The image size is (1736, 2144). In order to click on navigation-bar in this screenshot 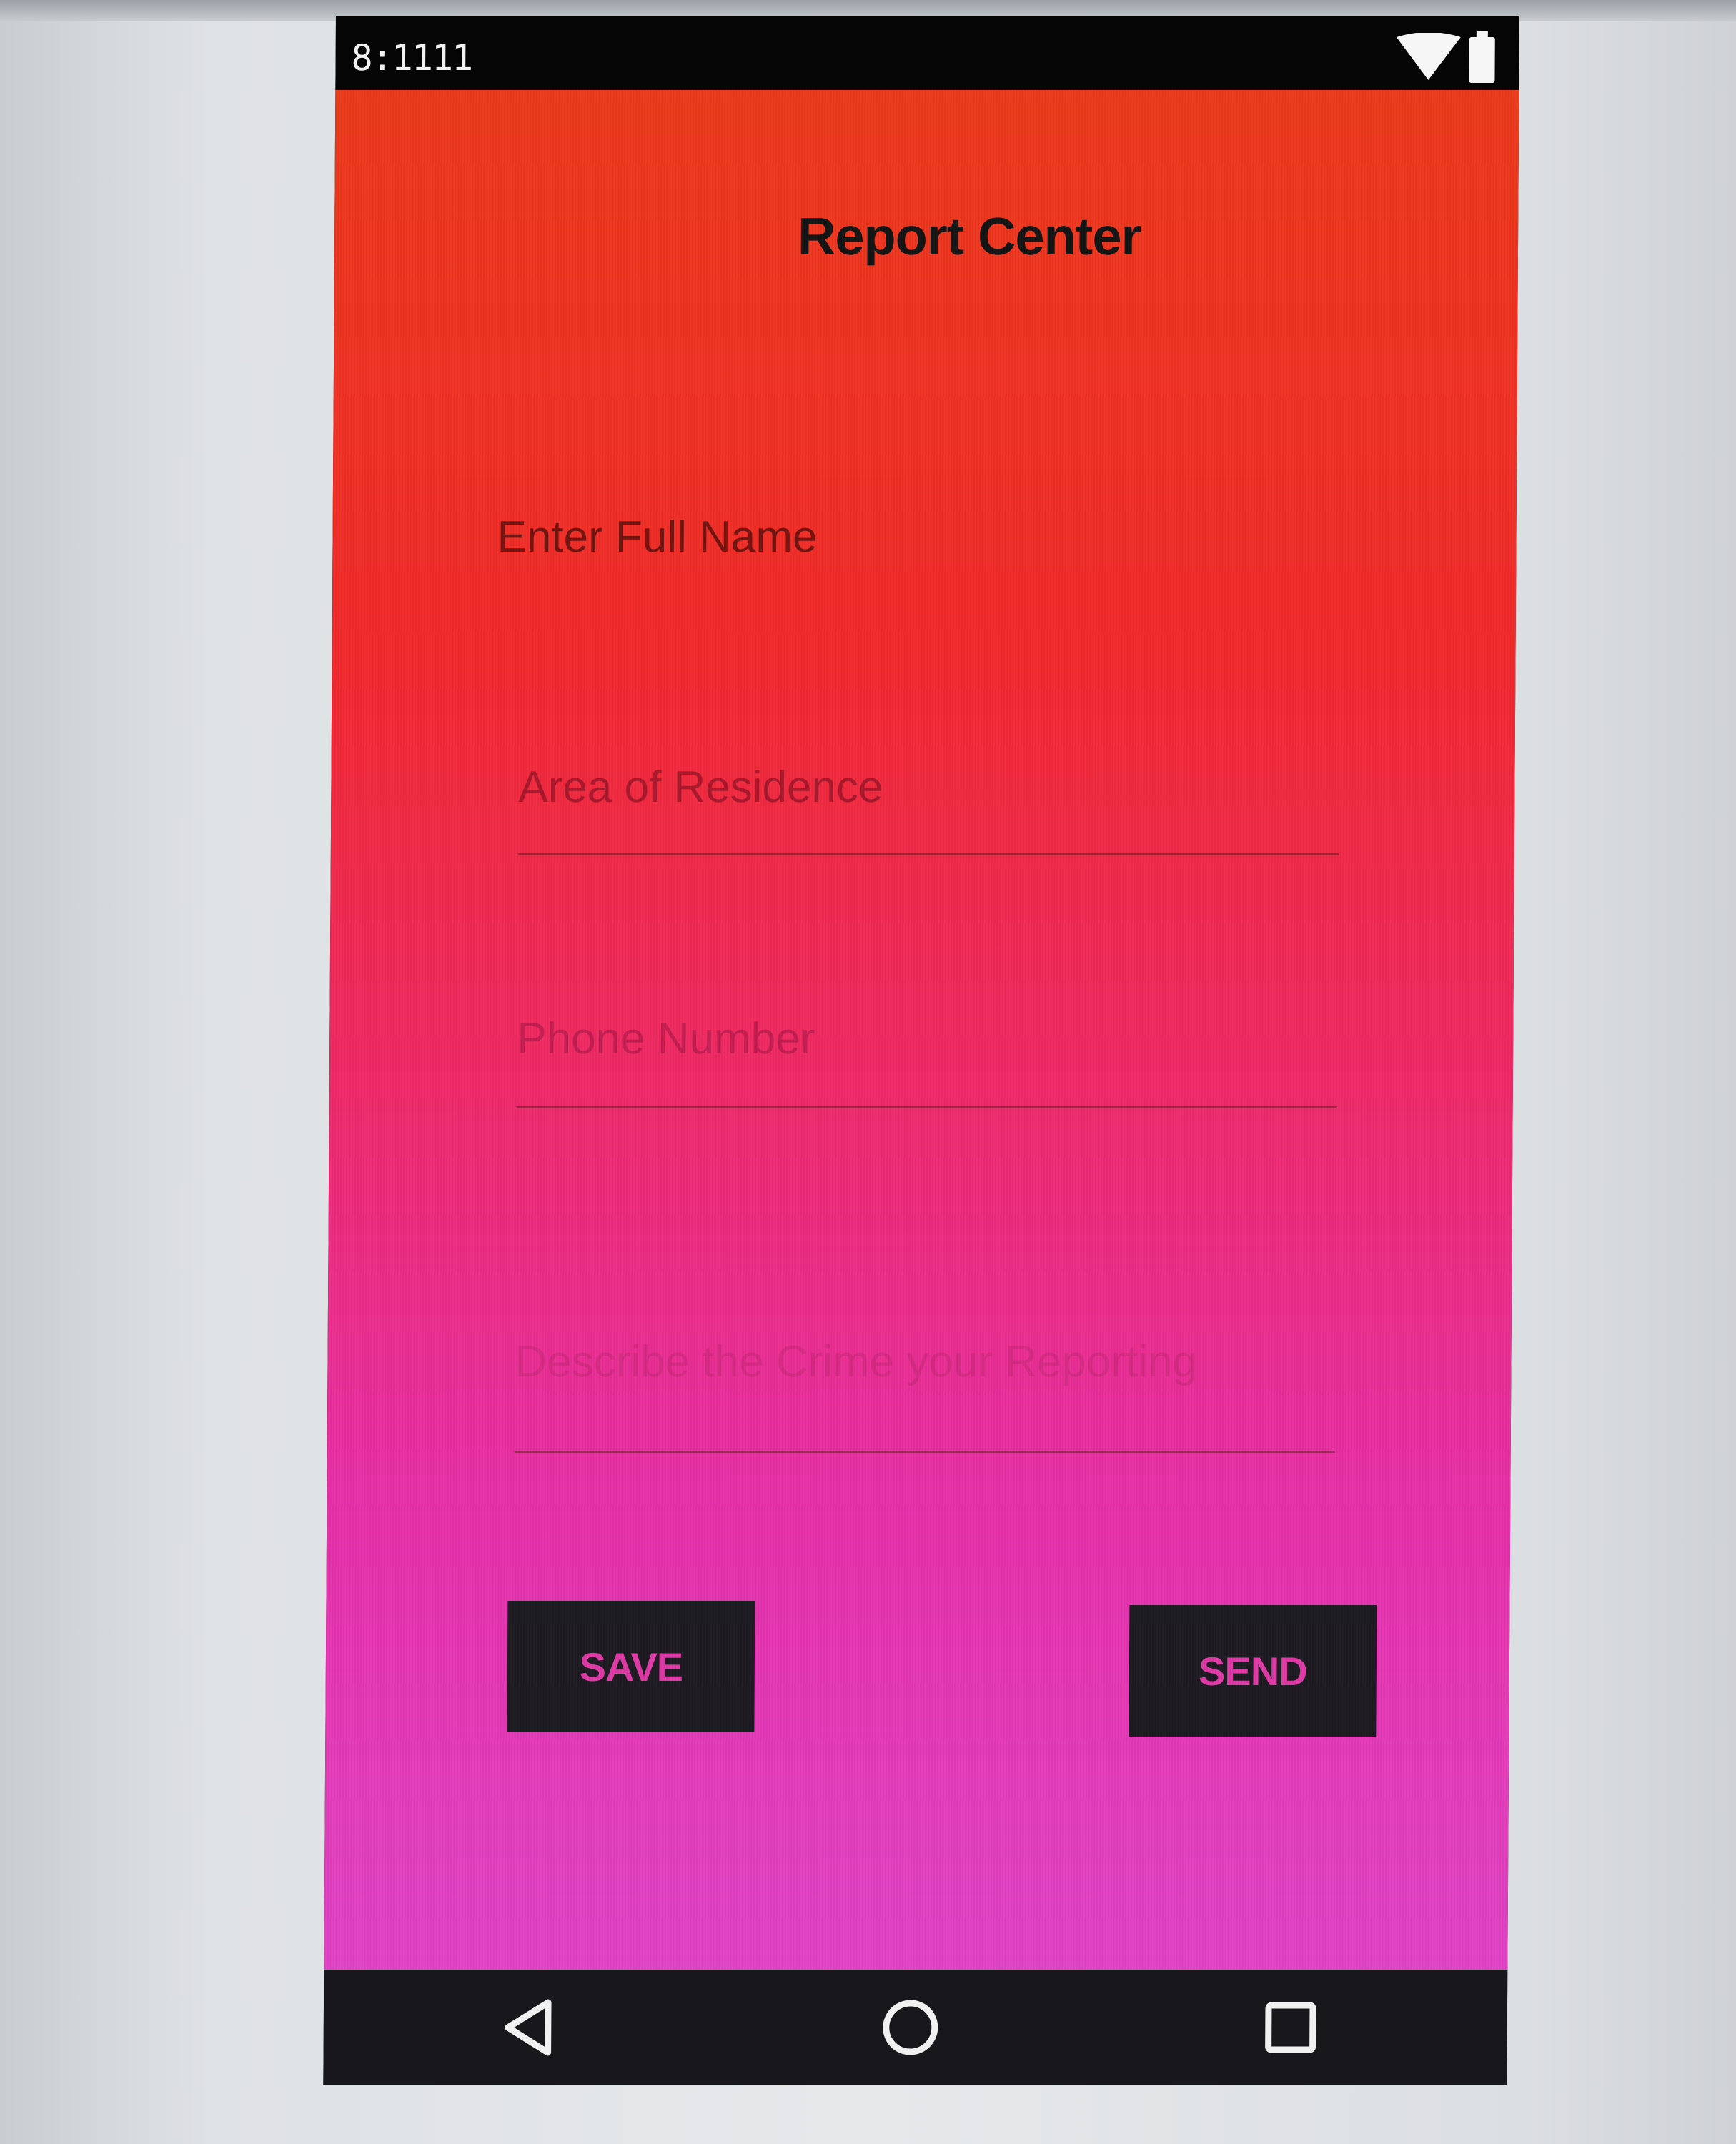, I will do `click(915, 2027)`.